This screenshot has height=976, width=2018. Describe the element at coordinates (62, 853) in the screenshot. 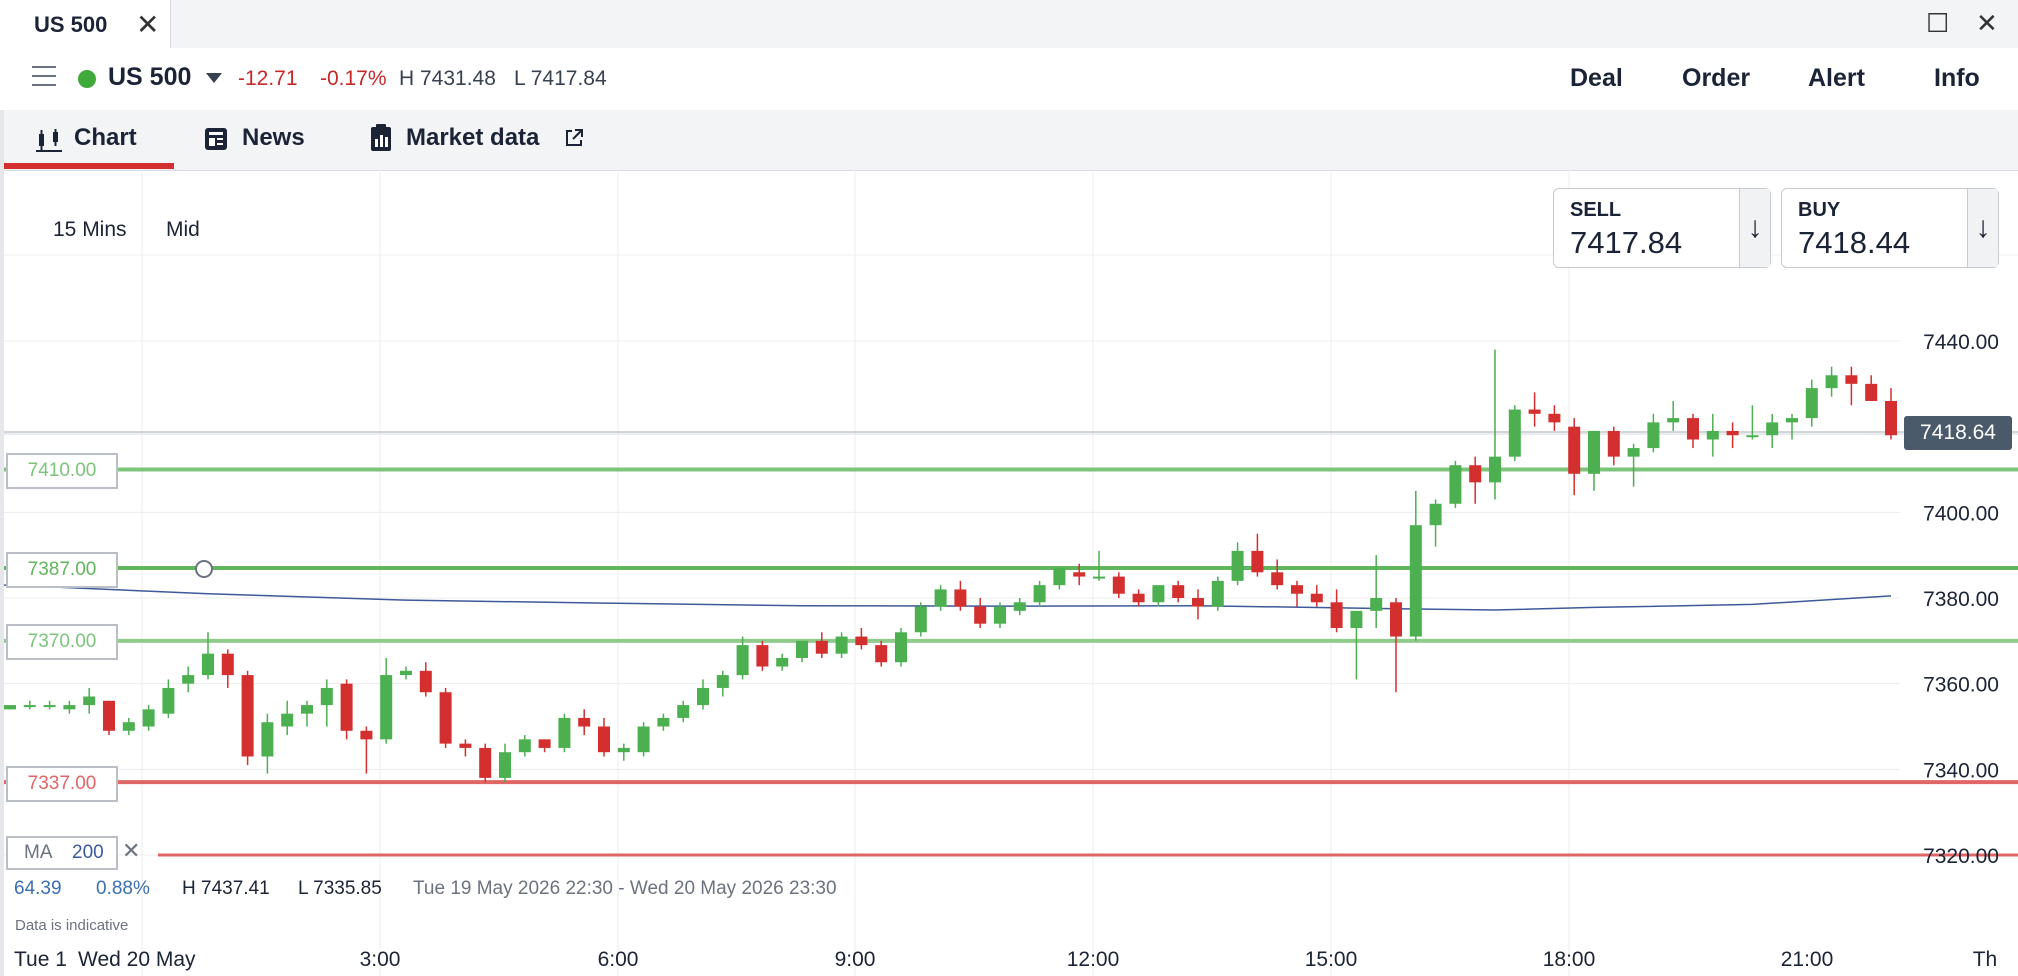

I see `ma-indicator: MA 200` at that location.